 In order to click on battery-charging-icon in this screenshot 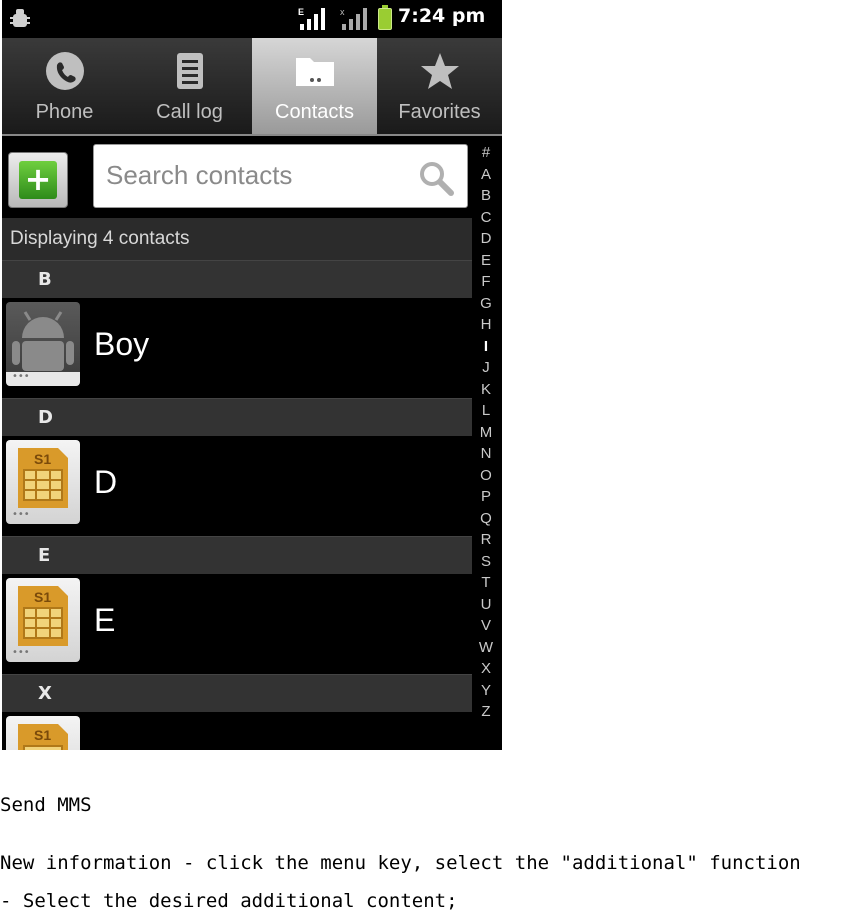, I will do `click(385, 17)`.